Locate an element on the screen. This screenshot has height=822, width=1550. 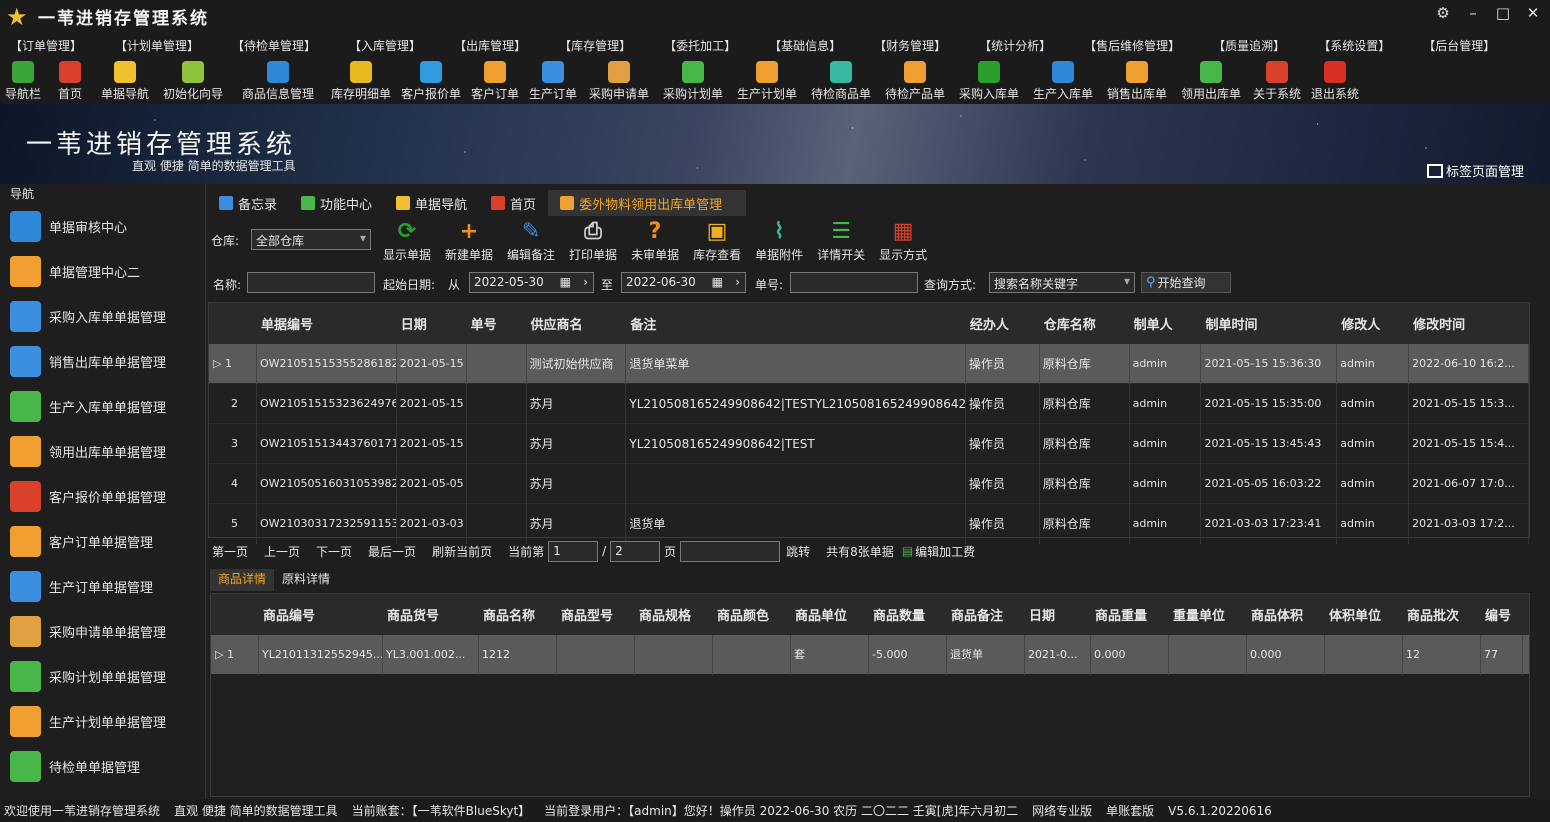
column-header: 经办人 is located at coordinates (1003, 323).